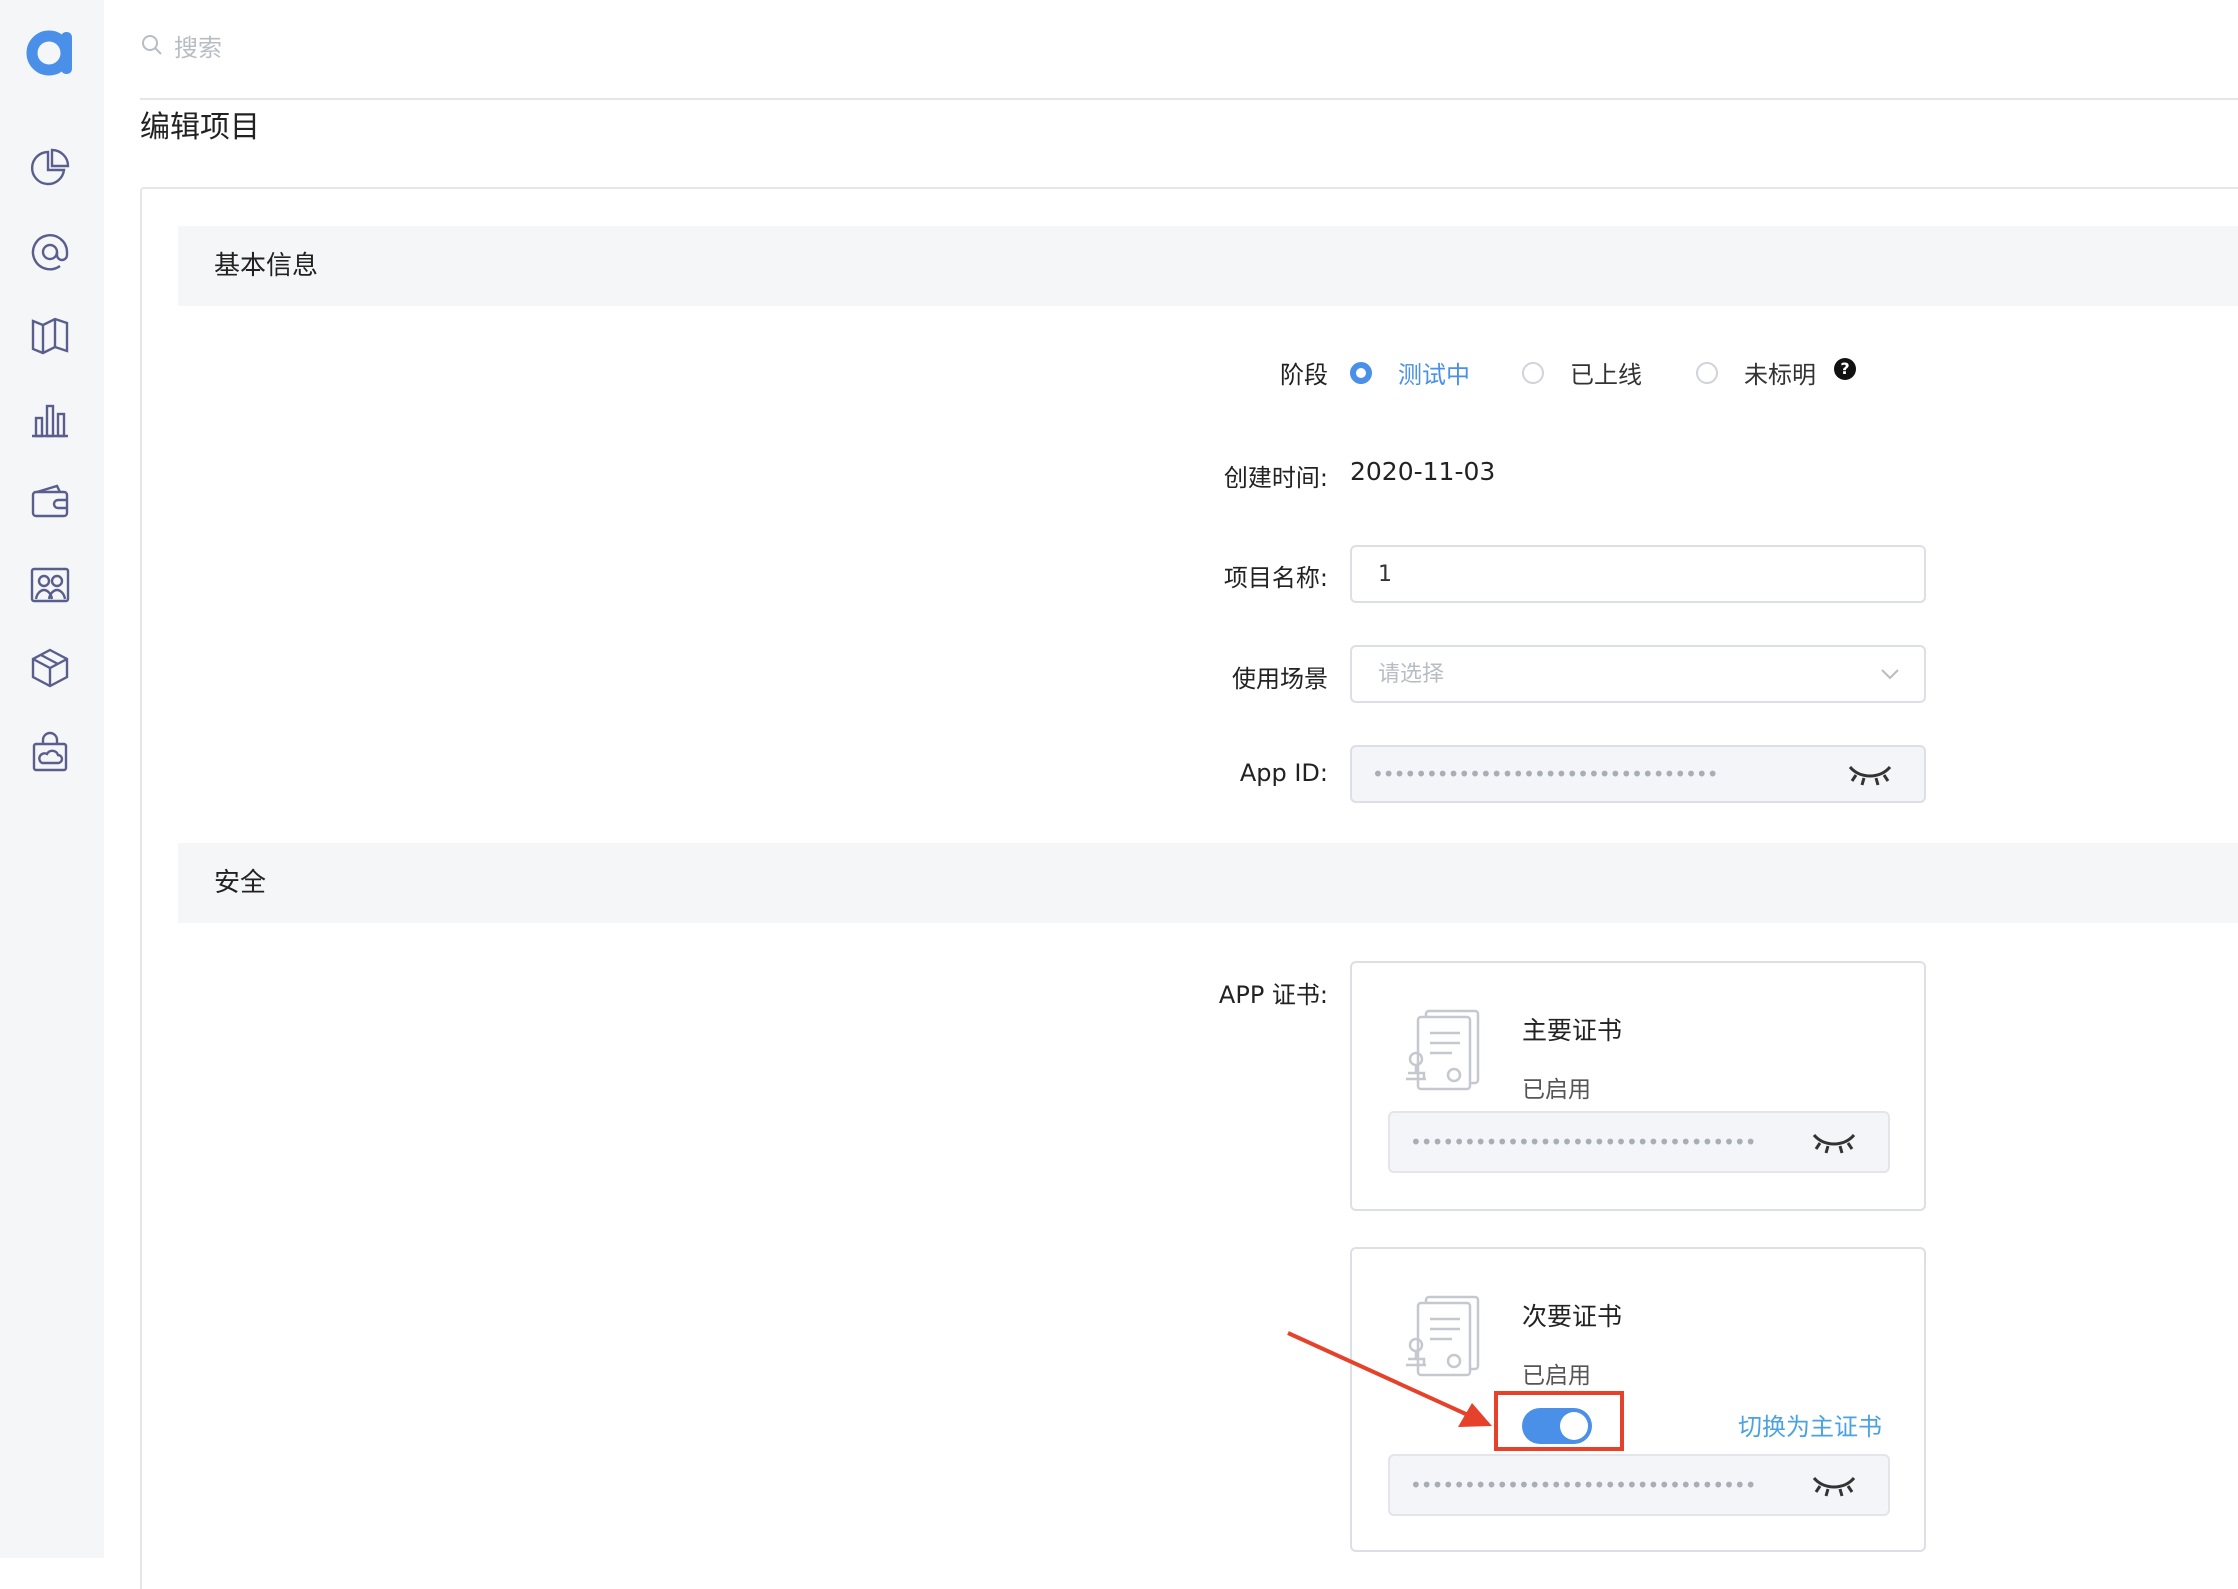 The width and height of the screenshot is (2238, 1589). What do you see at coordinates (51, 51) in the screenshot?
I see `logo-icon` at bounding box center [51, 51].